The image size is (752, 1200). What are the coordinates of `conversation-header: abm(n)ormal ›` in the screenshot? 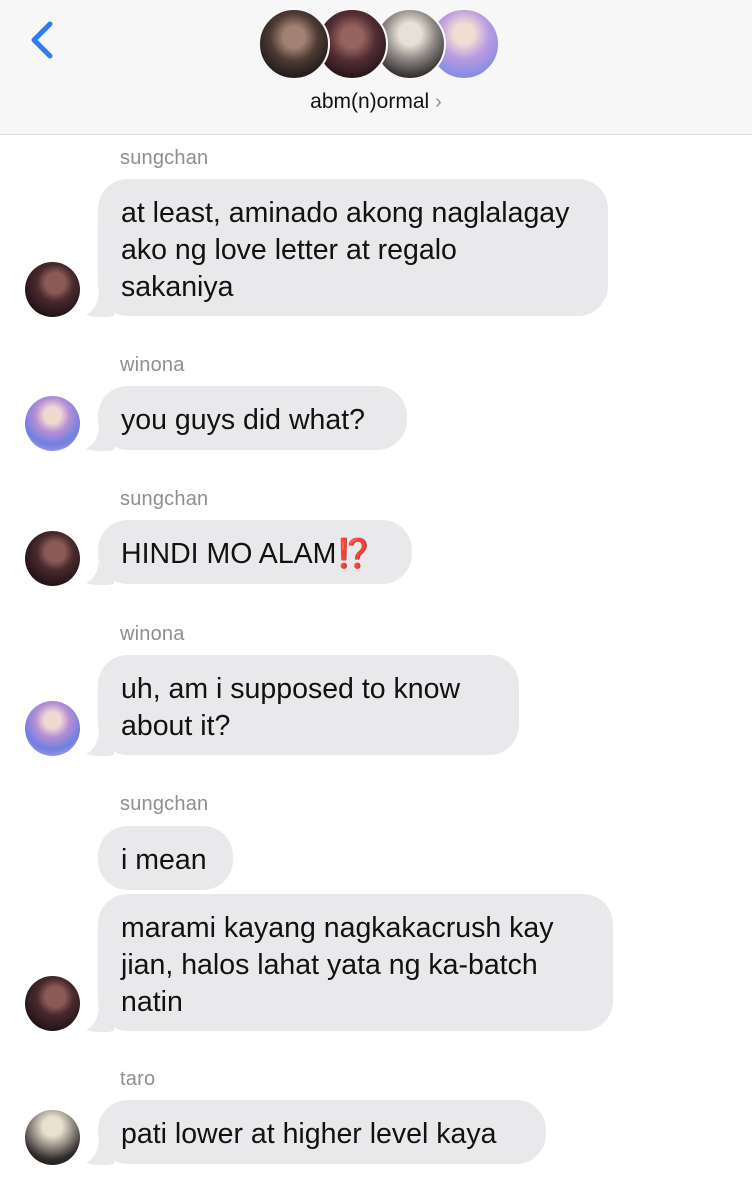 It's located at (376, 67).